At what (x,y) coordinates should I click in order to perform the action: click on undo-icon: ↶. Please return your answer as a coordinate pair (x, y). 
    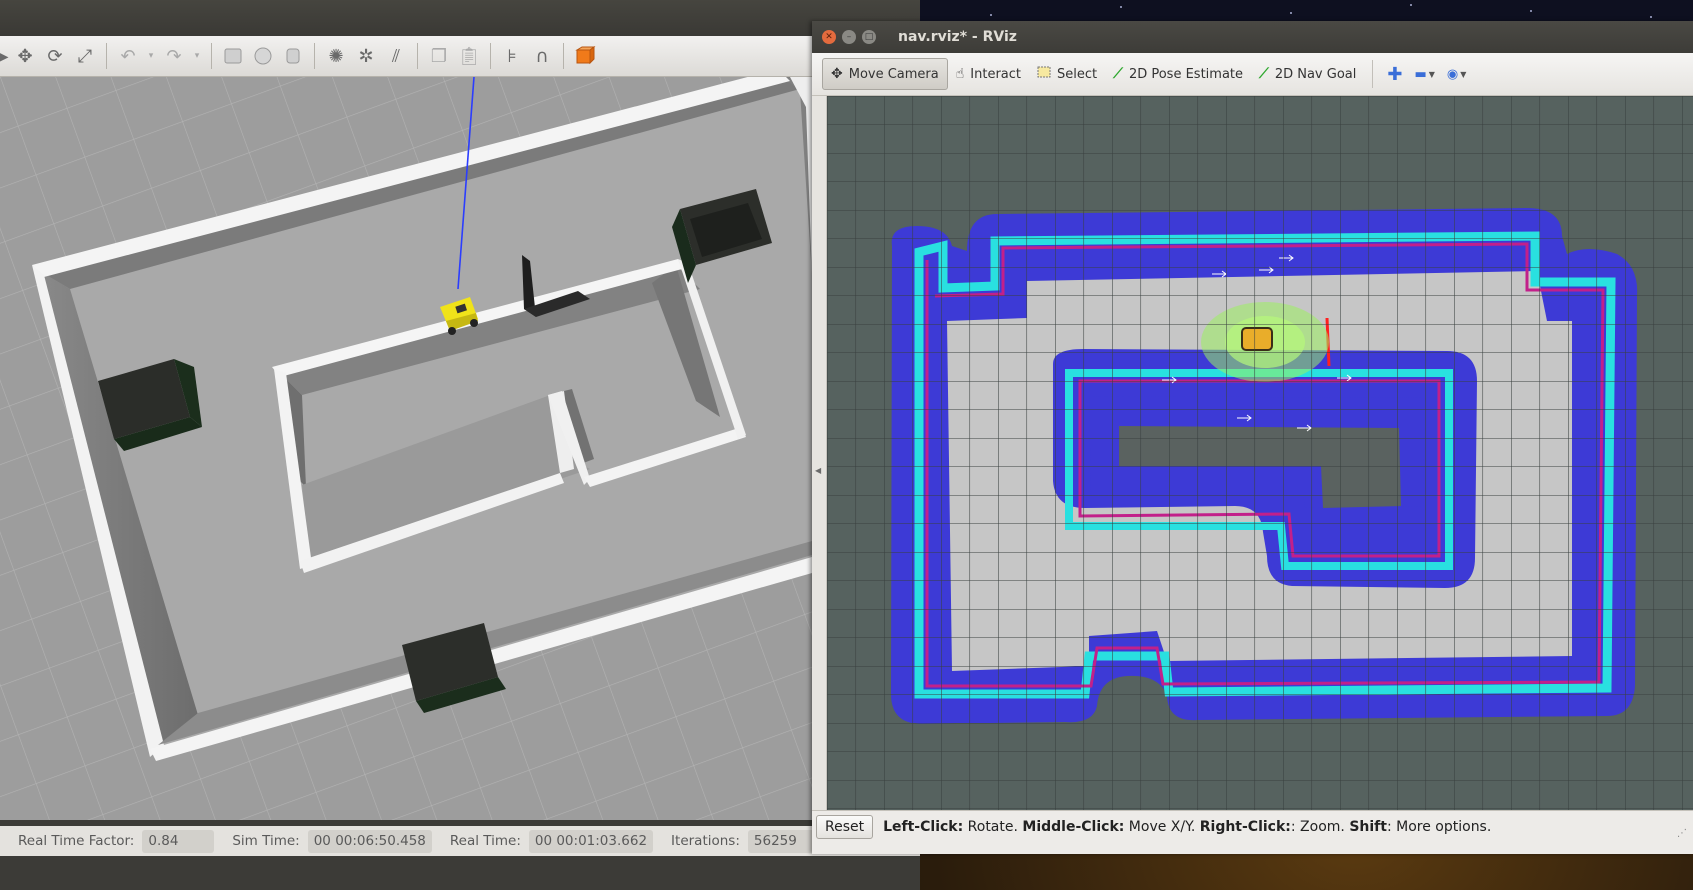
    Looking at the image, I should click on (128, 56).